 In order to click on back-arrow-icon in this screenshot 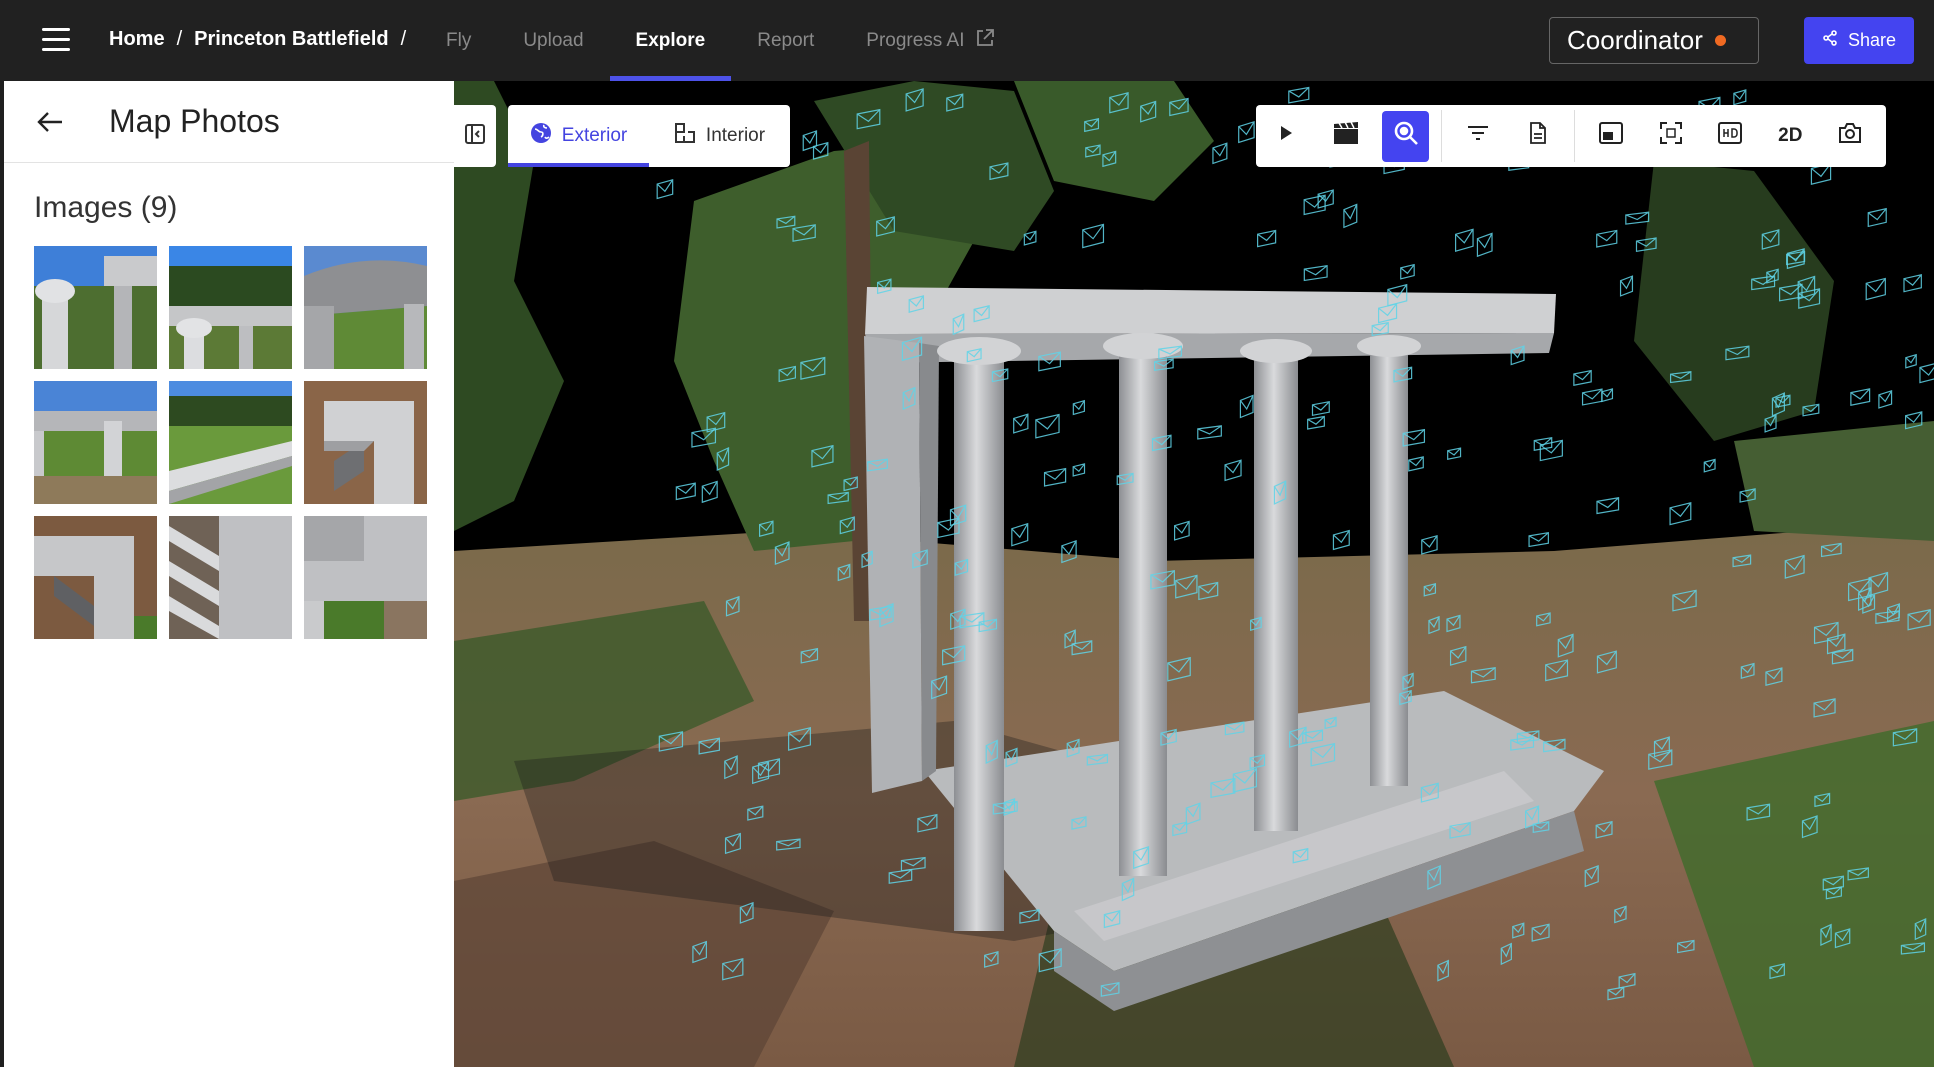, I will do `click(59, 122)`.